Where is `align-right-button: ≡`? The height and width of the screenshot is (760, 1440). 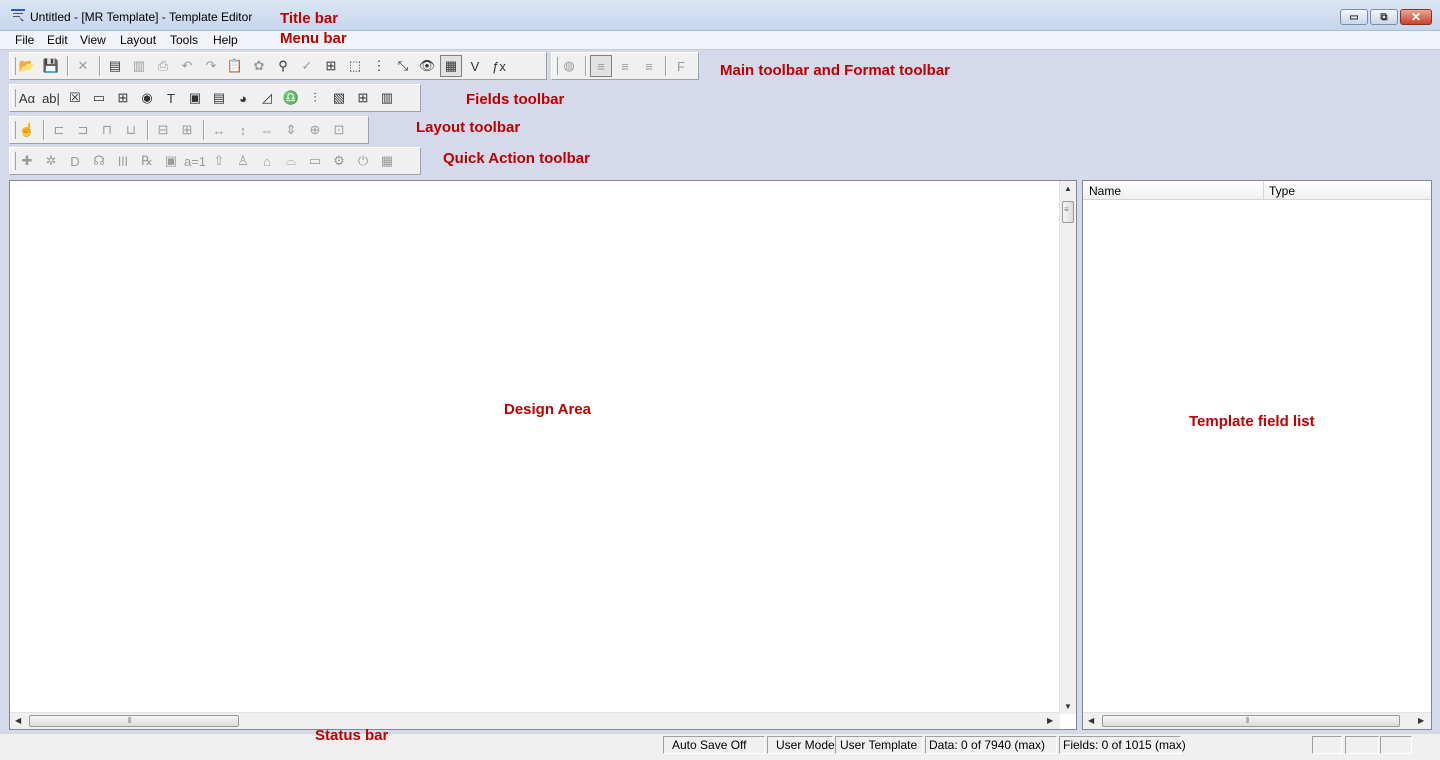
align-right-button: ≡ is located at coordinates (649, 66).